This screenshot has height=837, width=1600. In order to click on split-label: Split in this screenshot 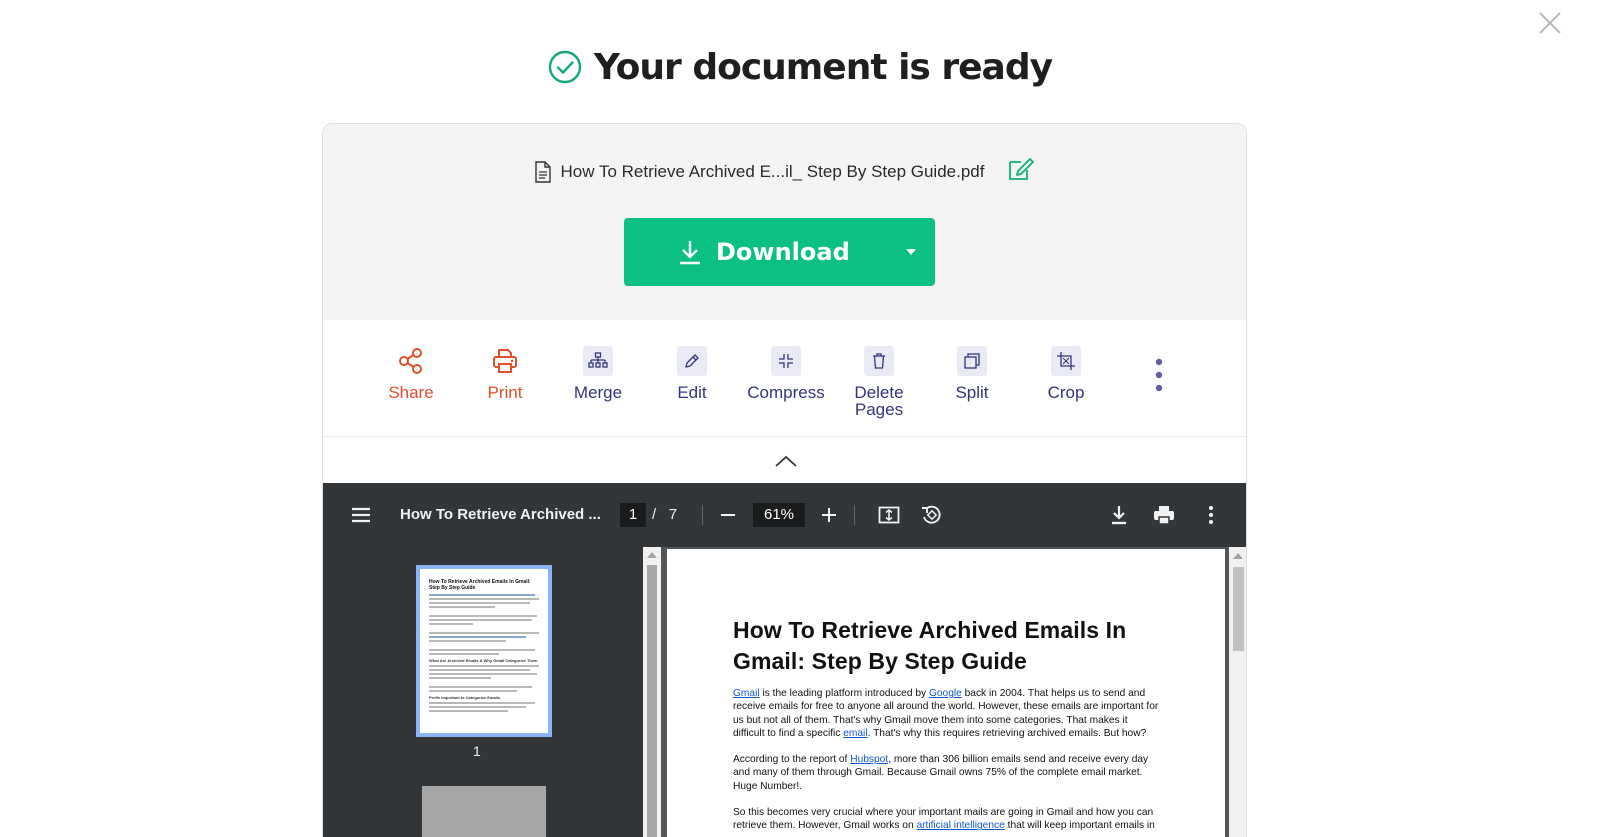, I will do `click(972, 392)`.